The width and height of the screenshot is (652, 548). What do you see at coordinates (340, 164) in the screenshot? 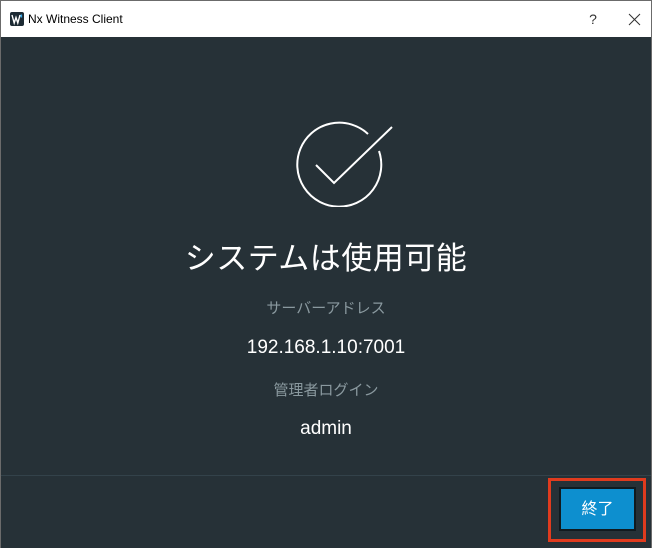
I see `check-circle-icon` at bounding box center [340, 164].